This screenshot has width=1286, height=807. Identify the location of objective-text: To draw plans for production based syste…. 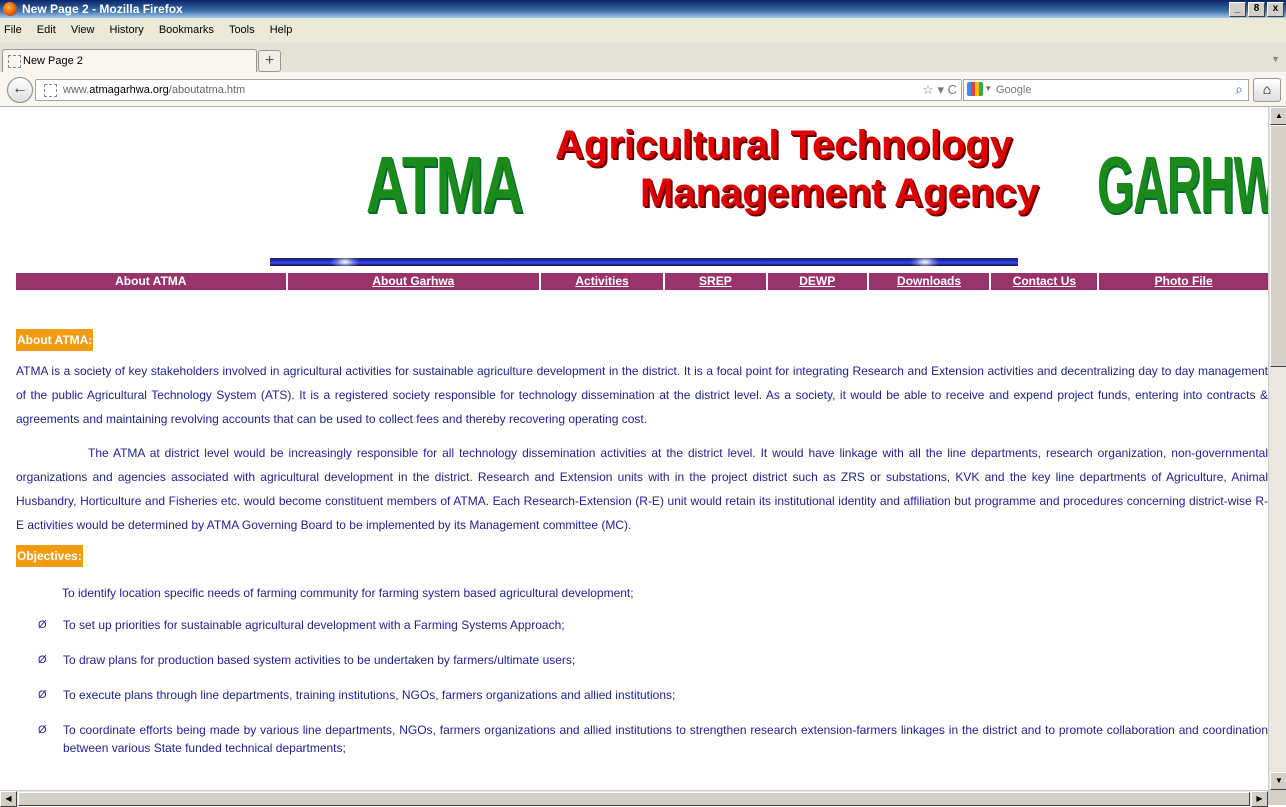
(319, 660).